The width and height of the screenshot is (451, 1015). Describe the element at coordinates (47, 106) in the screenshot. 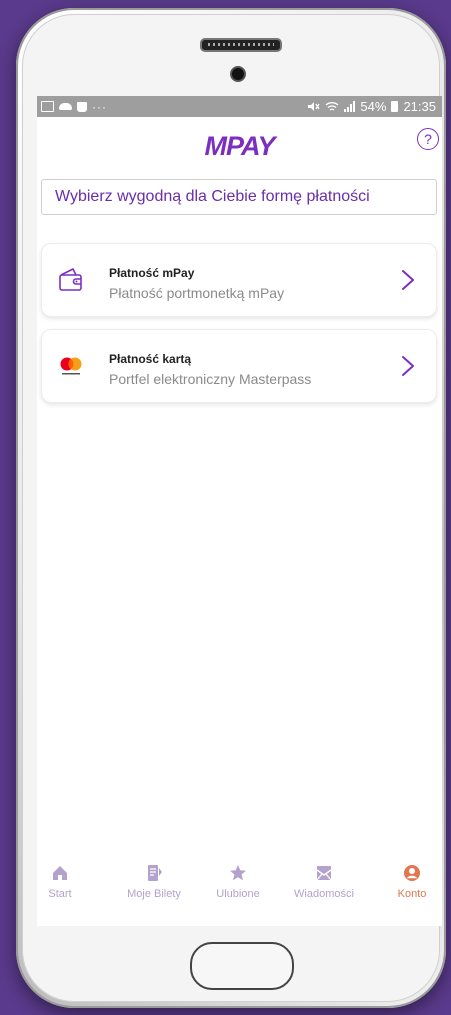

I see `gallery-icon` at that location.